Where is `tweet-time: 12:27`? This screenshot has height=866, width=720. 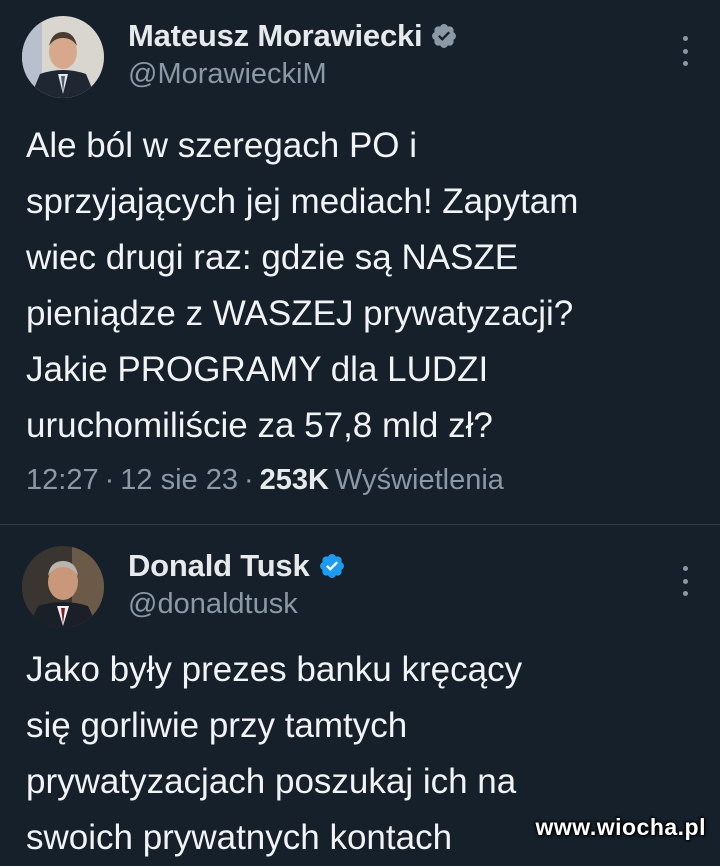 tweet-time: 12:27 is located at coordinates (62, 480).